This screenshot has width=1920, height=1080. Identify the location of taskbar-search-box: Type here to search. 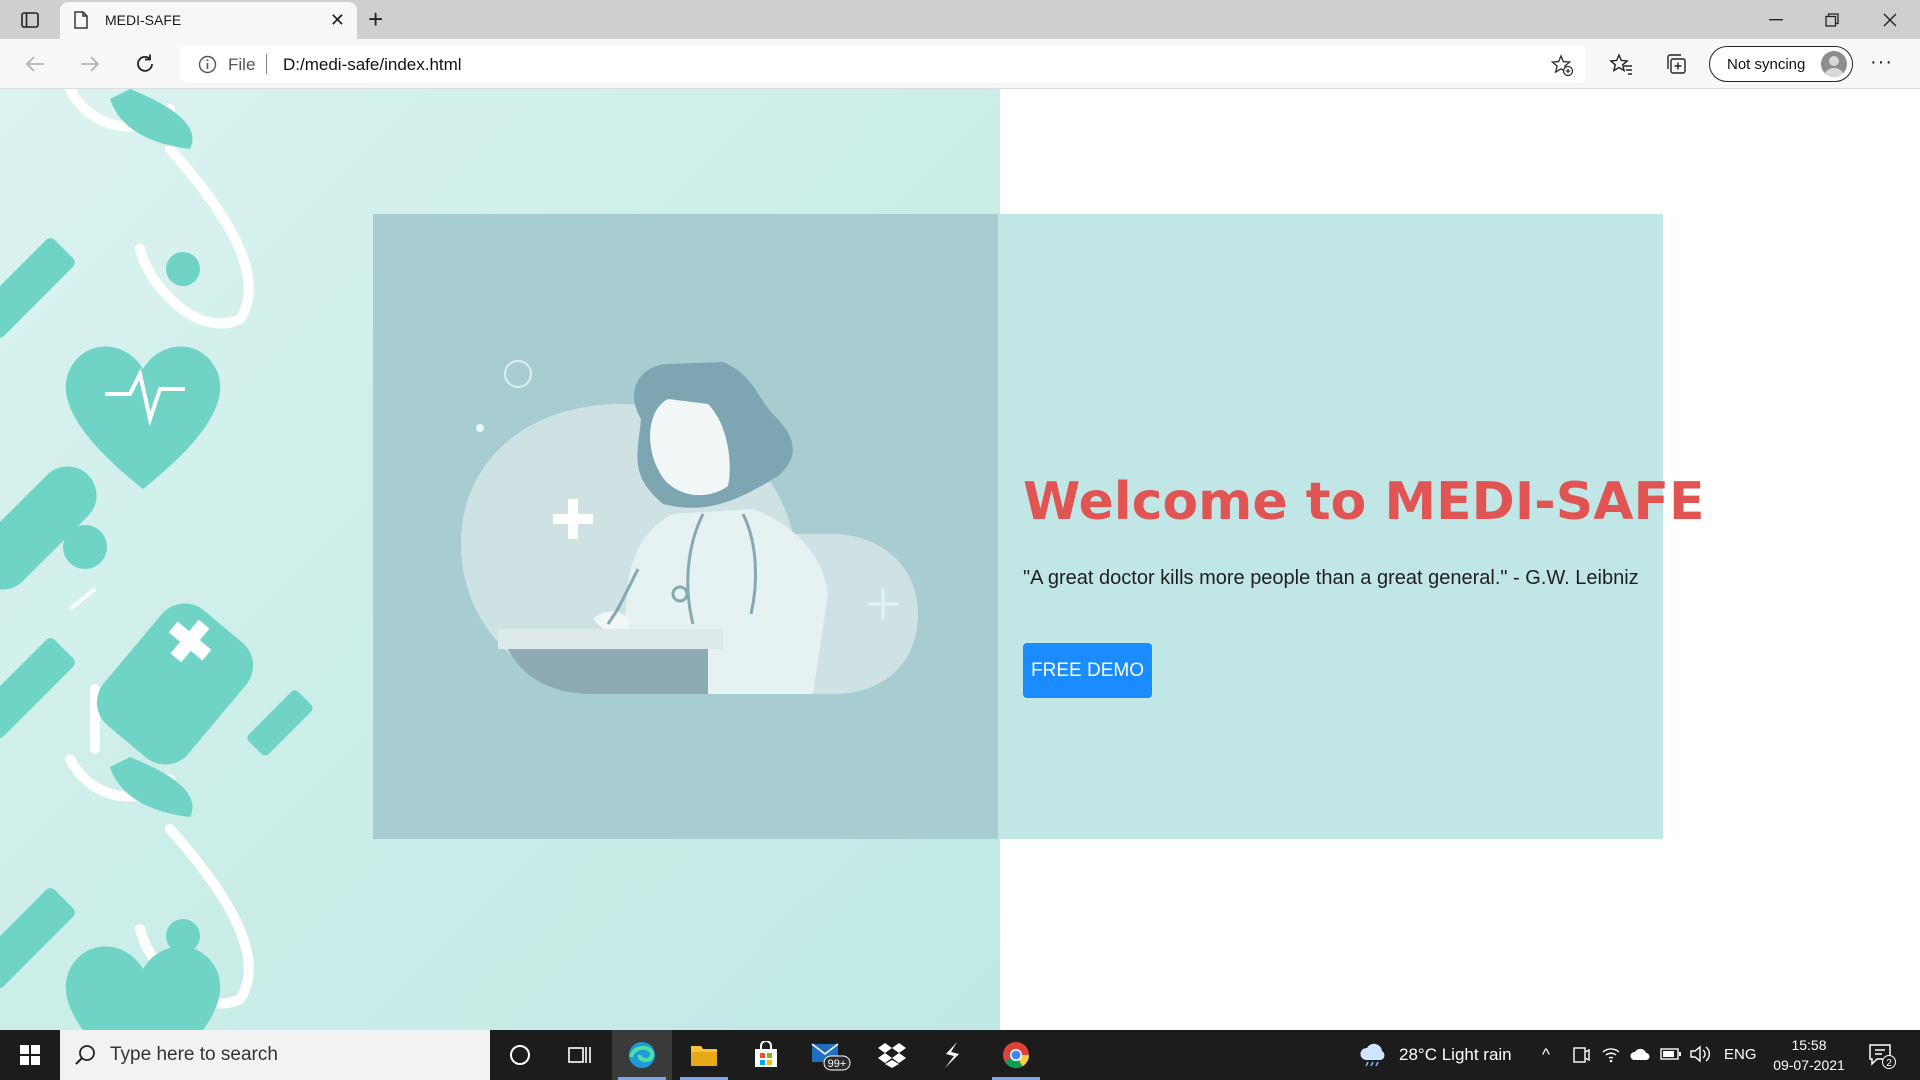
(275, 1055).